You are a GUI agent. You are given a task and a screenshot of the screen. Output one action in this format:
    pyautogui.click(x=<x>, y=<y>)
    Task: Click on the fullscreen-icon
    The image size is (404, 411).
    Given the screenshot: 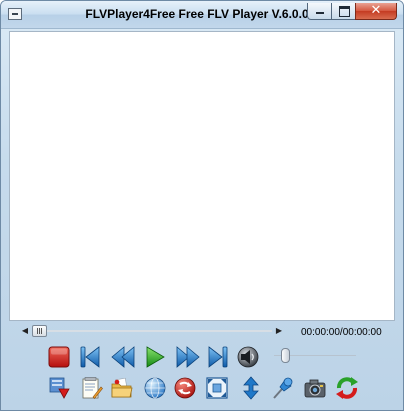 What is the action you would take?
    pyautogui.click(x=217, y=388)
    